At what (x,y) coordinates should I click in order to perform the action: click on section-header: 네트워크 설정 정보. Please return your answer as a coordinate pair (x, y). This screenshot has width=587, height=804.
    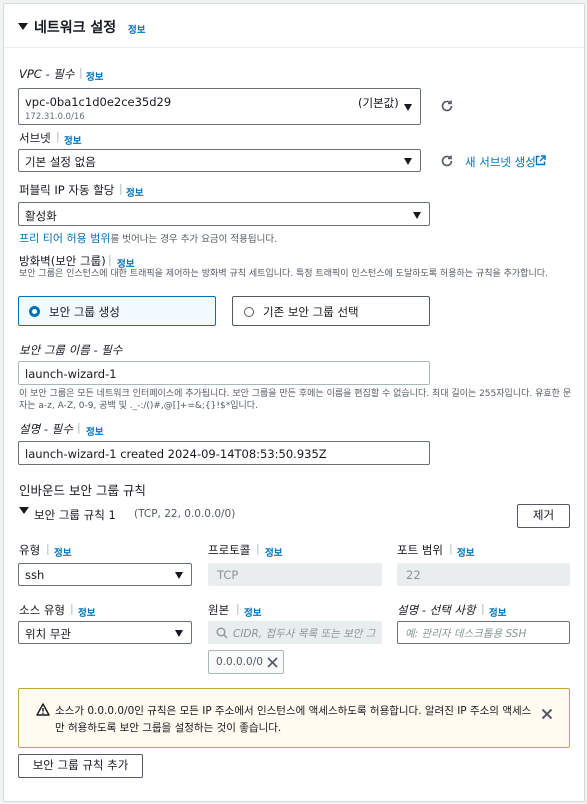
    Looking at the image, I should click on (294, 26).